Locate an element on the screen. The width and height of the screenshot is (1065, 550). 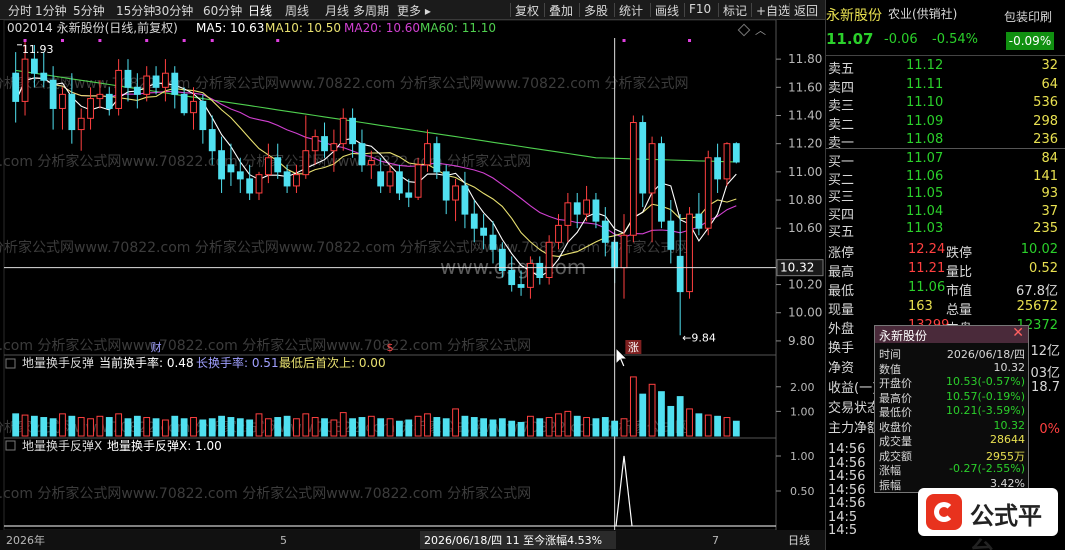
close-icon: ✕ is located at coordinates (1018, 333).